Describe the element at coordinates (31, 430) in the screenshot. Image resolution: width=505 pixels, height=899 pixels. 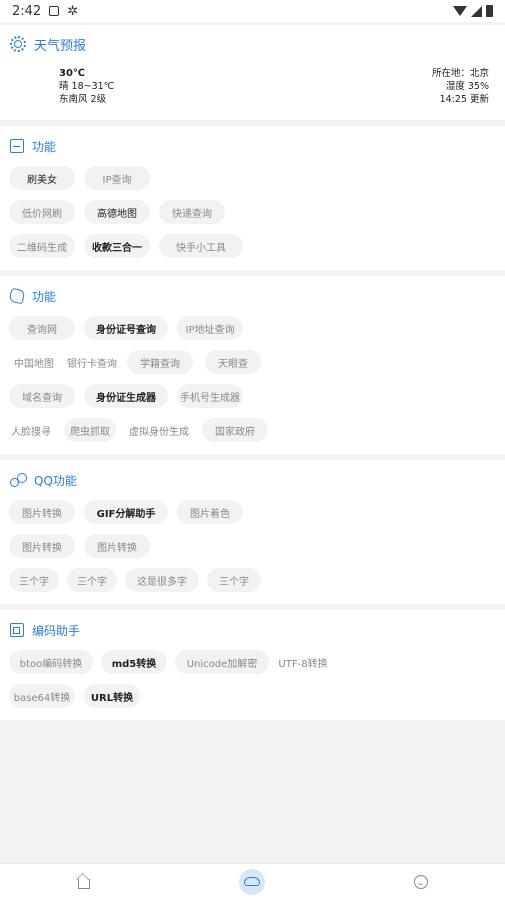
I see `chip-button: 人脸搜寻` at that location.